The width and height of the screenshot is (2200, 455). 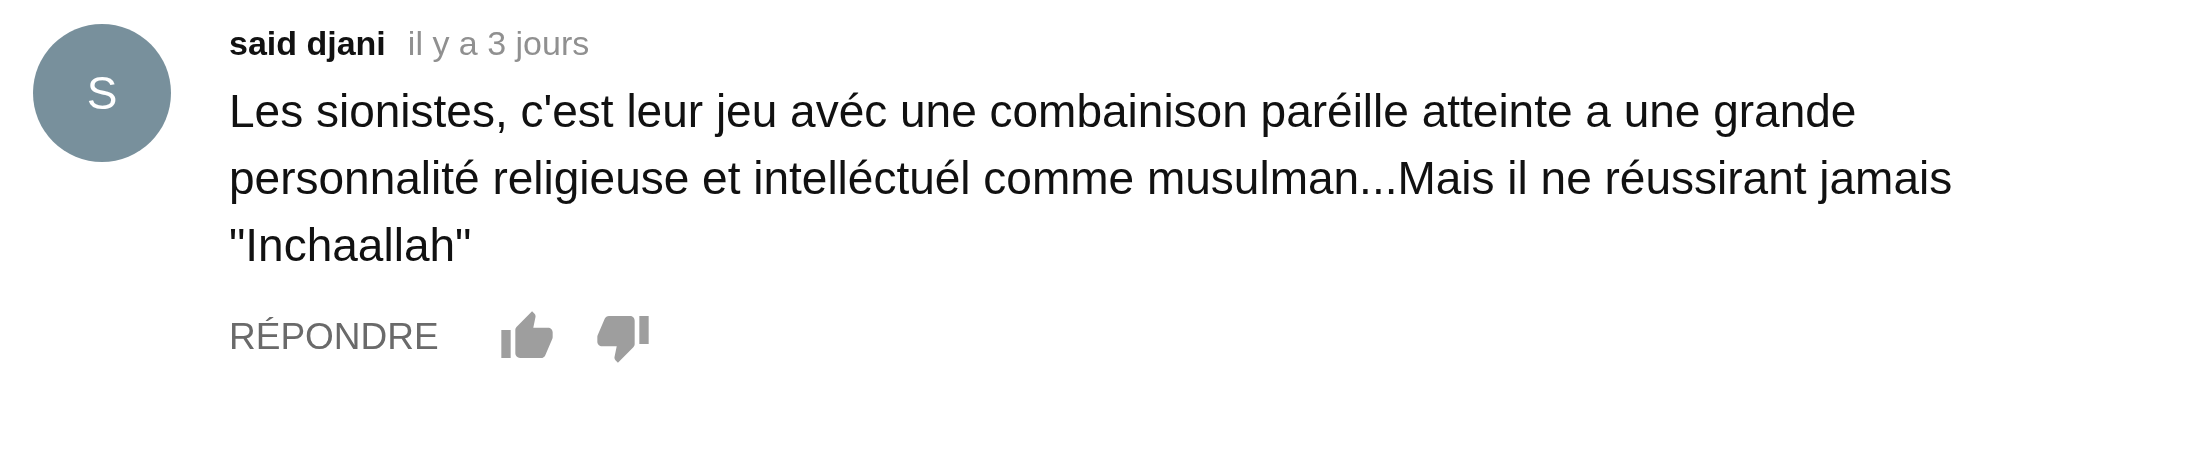 What do you see at coordinates (498, 43) in the screenshot?
I see `comment-time: il y a 3 jours` at bounding box center [498, 43].